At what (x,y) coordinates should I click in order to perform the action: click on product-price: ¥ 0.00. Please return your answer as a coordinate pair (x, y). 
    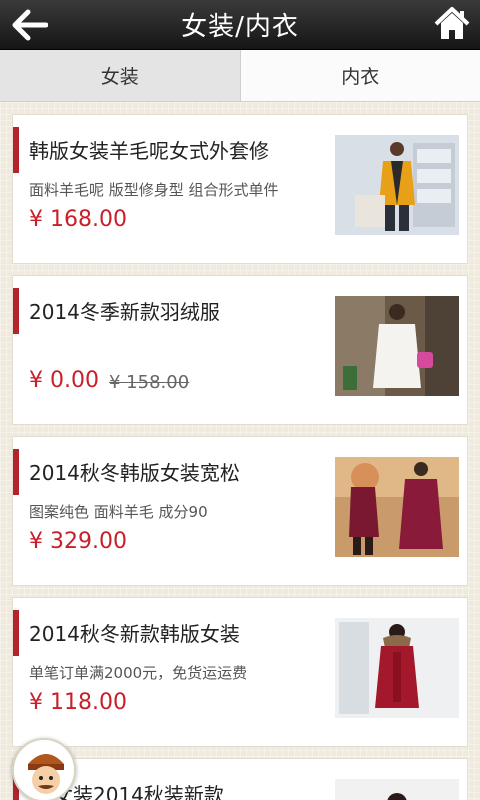
    Looking at the image, I should click on (64, 380).